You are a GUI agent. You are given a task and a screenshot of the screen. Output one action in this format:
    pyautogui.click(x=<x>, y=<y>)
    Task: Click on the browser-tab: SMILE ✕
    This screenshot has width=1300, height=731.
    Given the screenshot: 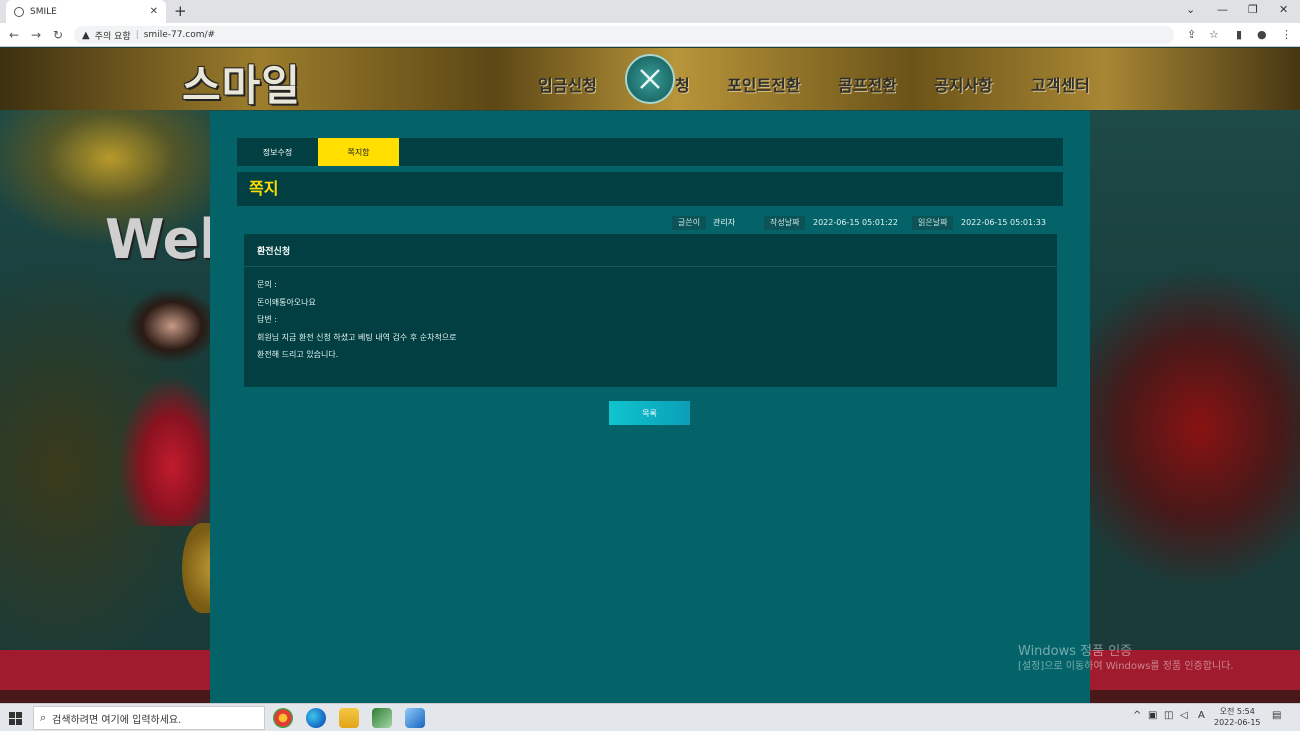 What is the action you would take?
    pyautogui.click(x=86, y=11)
    